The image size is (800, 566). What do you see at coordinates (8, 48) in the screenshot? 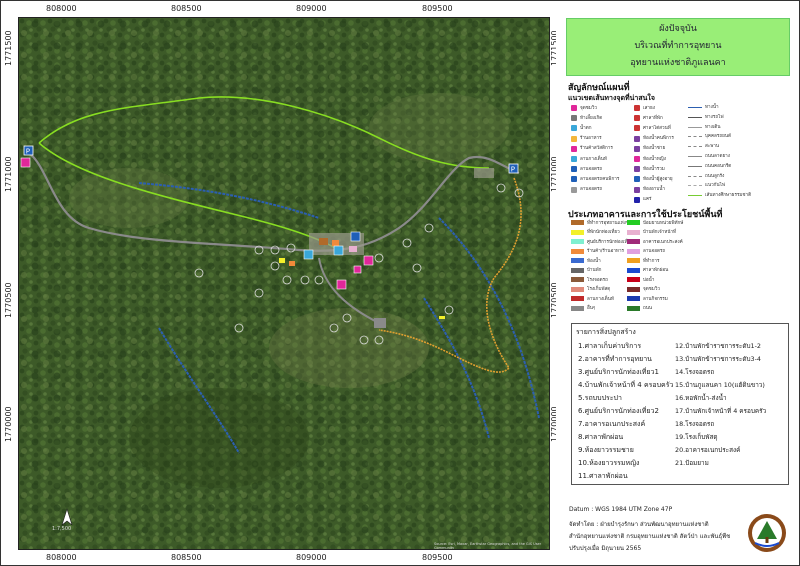
I see `coord-left-1: 1771500` at bounding box center [8, 48].